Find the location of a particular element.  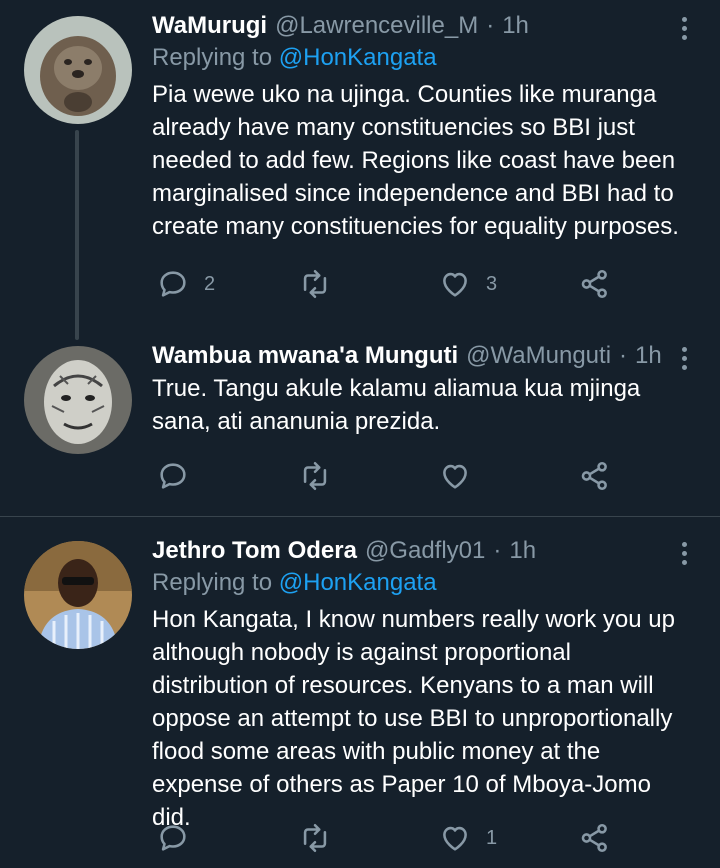

tweet-actions: 2 3 is located at coordinates (392, 284).